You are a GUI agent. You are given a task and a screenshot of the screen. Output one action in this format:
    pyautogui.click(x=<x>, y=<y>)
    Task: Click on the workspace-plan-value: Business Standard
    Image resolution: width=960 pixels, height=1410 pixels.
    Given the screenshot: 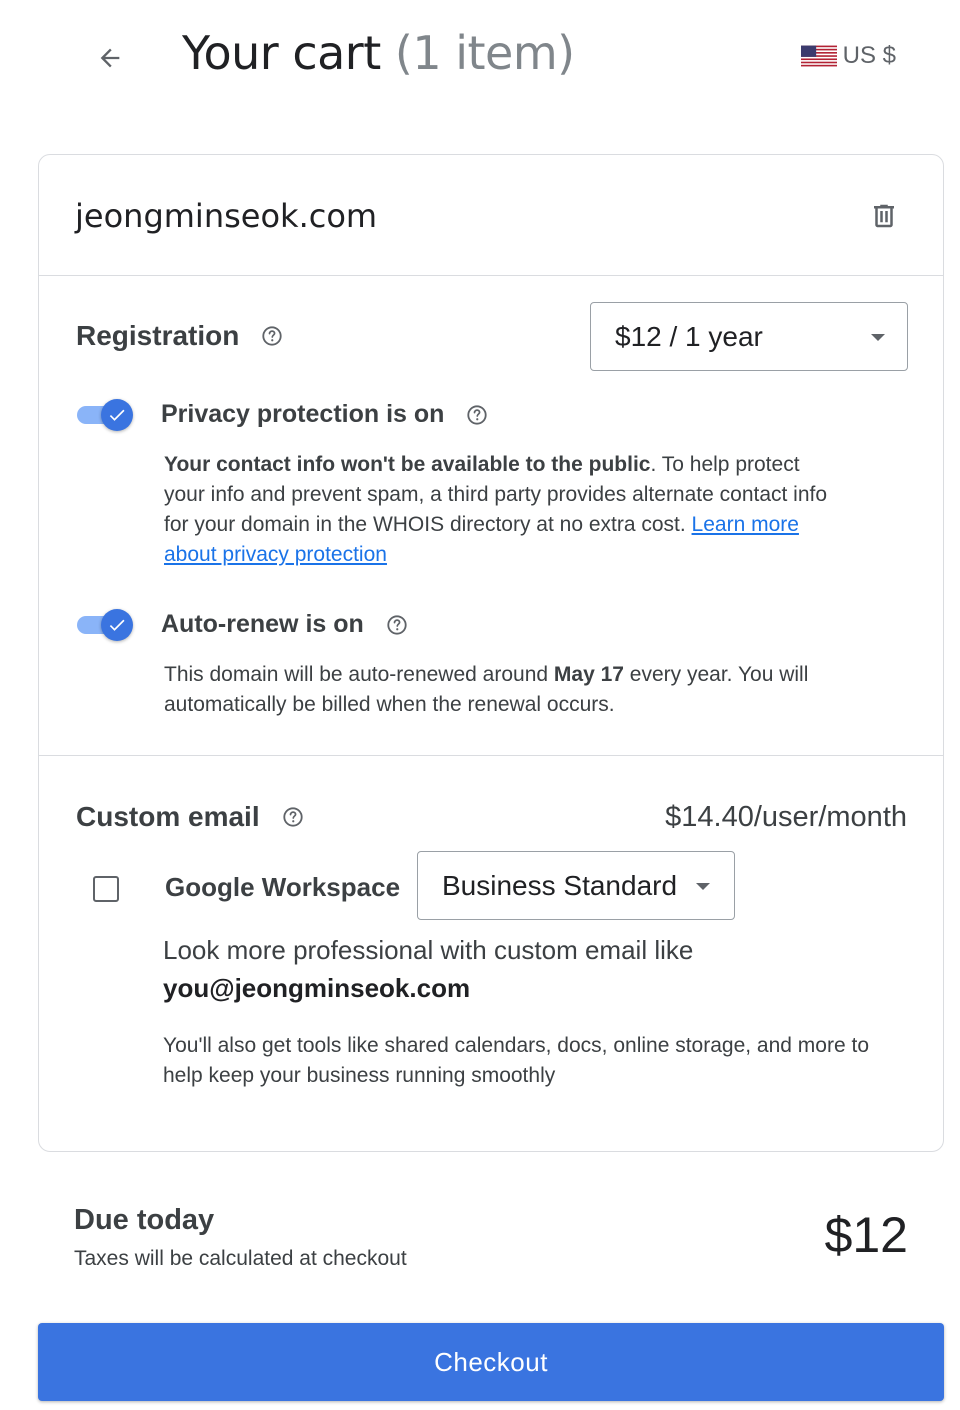 What is the action you would take?
    pyautogui.click(x=560, y=885)
    